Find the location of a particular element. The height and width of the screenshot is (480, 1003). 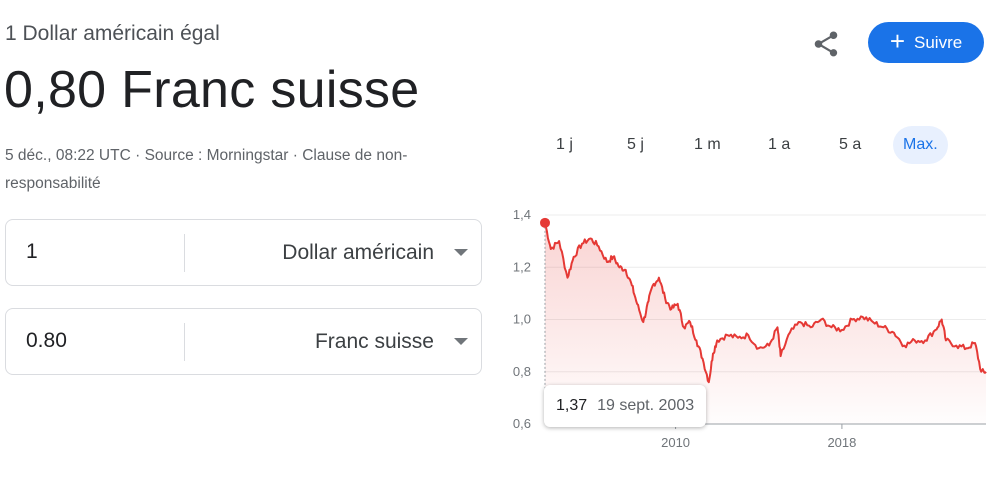

y-tick-label: 1,4 is located at coordinates (522, 214).